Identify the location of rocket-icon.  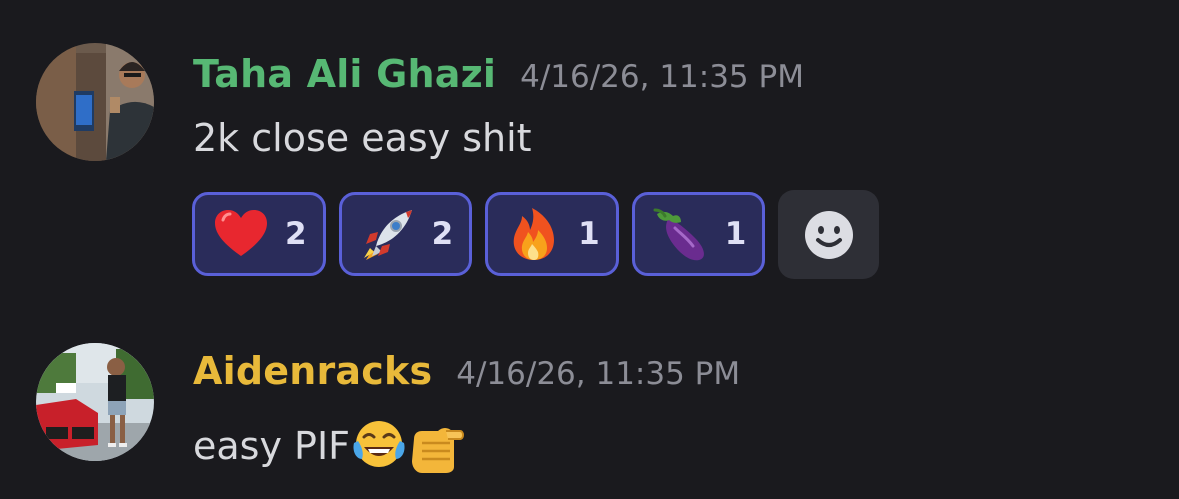
(387, 235).